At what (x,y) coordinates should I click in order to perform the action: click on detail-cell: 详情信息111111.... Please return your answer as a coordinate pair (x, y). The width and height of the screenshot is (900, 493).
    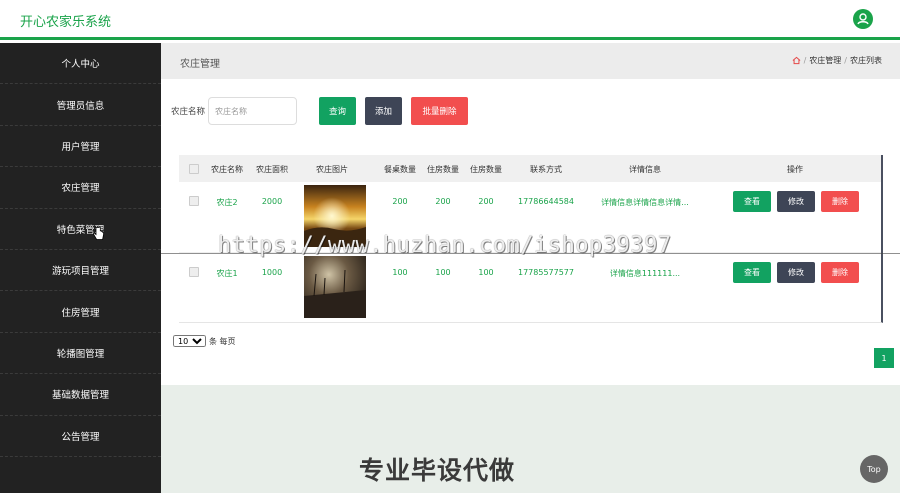
    Looking at the image, I should click on (645, 273).